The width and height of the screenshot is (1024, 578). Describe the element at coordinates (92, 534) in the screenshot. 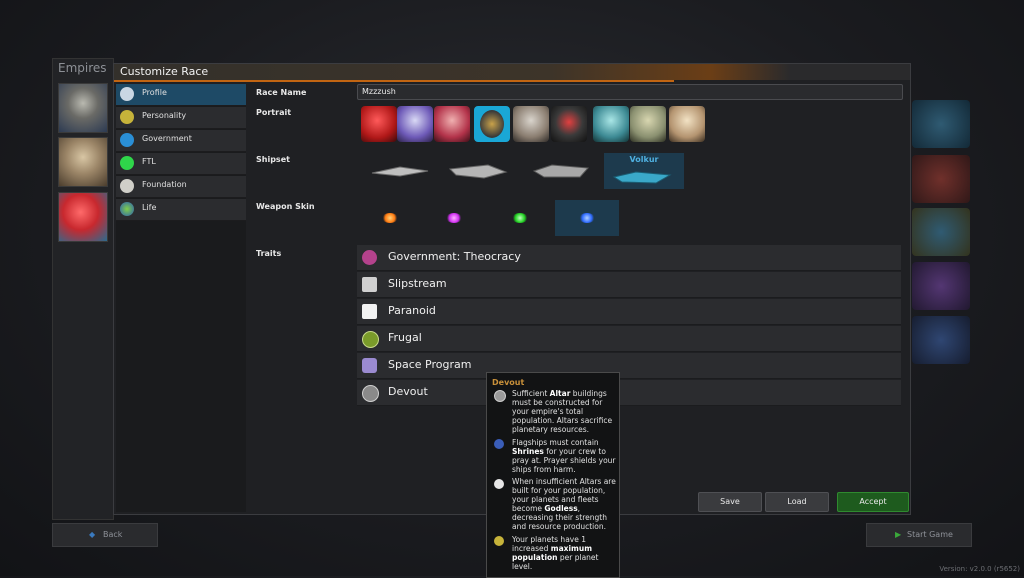

I see `back-arrow-icon: ◆` at that location.